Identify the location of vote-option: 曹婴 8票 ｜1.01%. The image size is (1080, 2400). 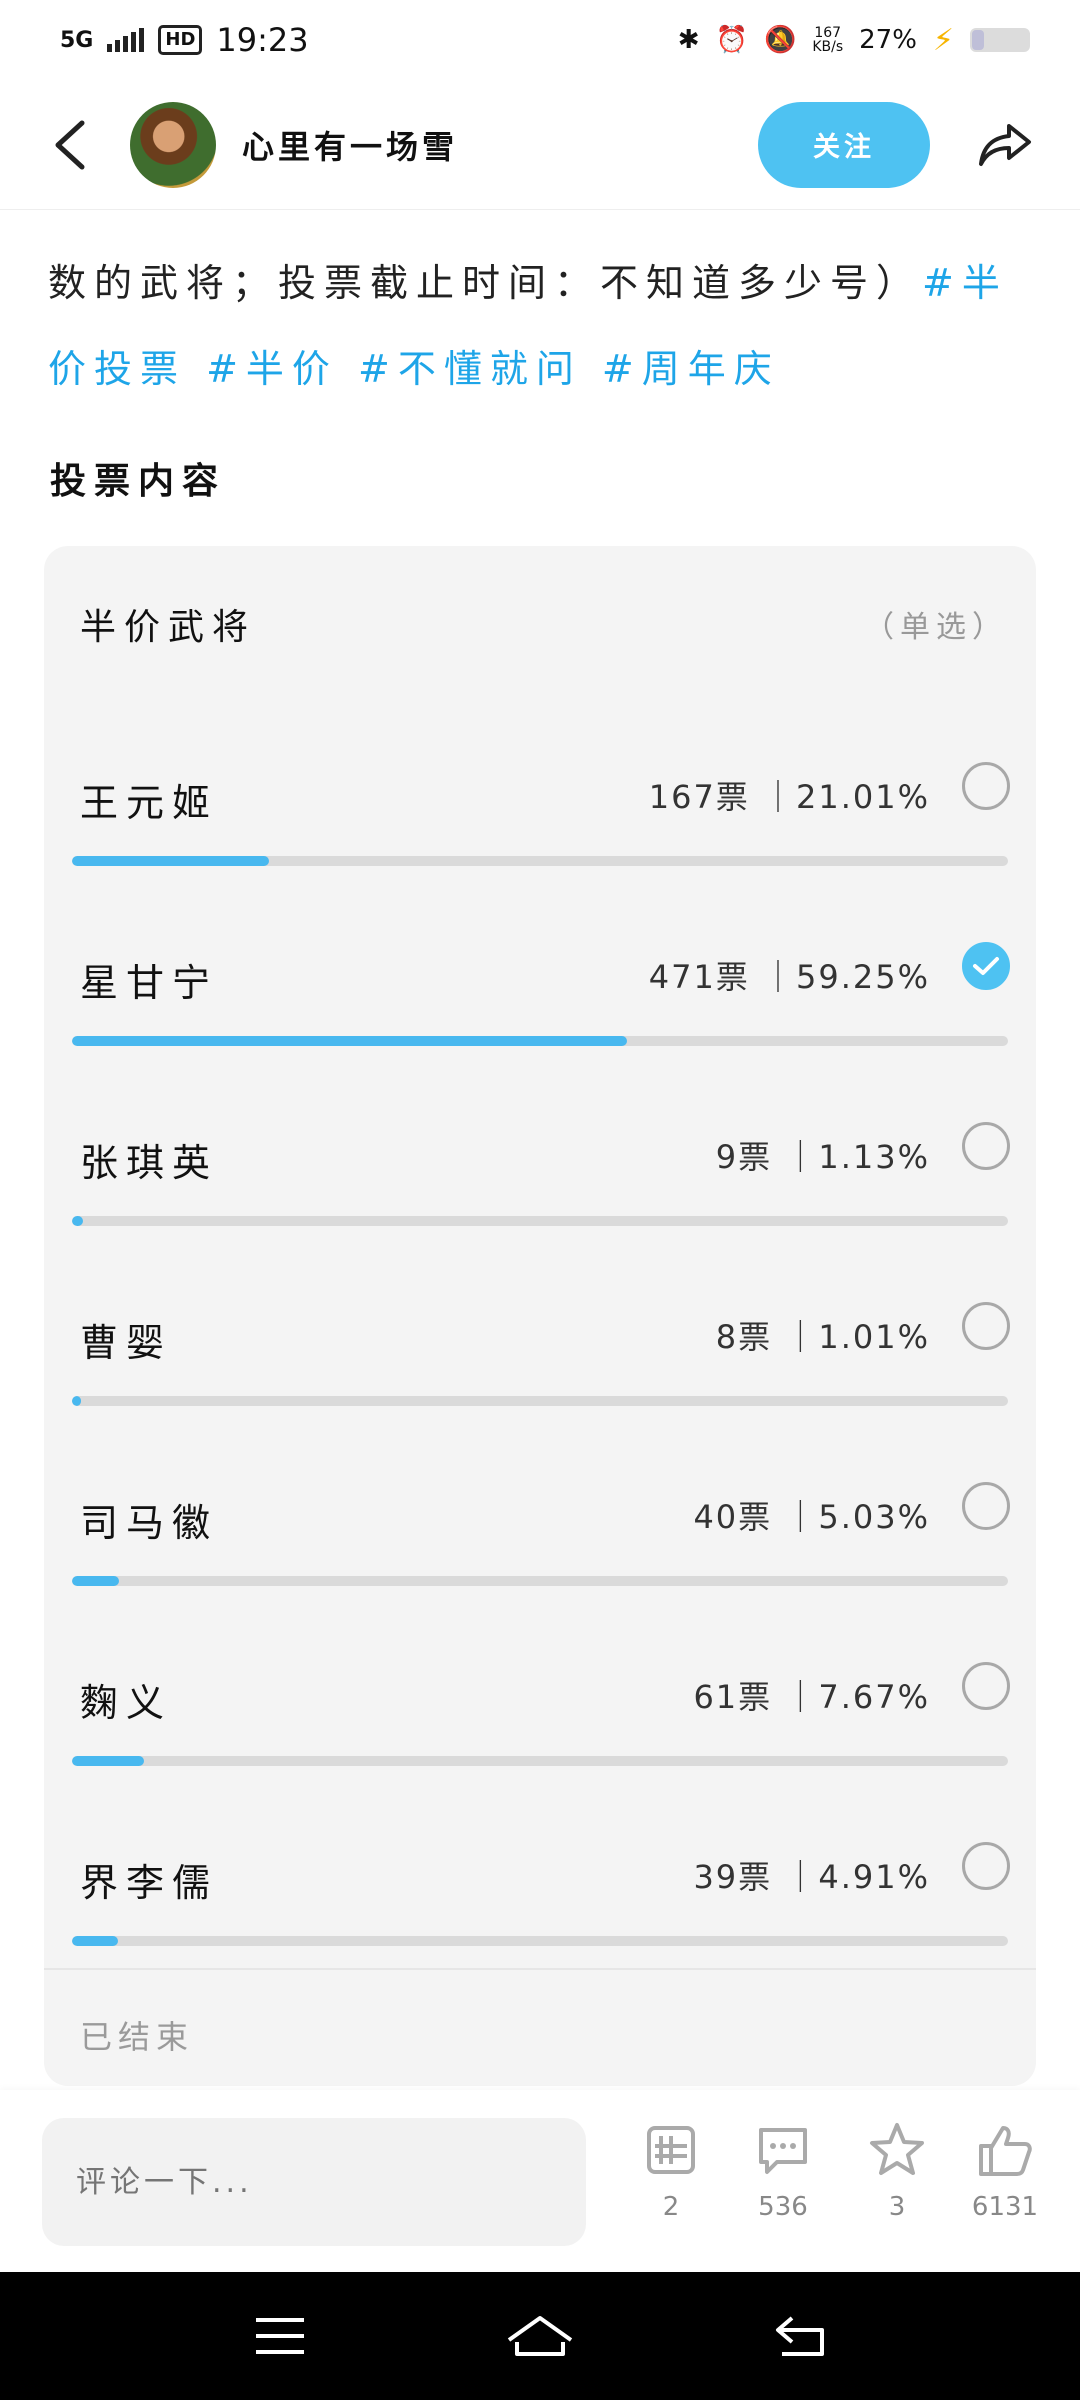
(541, 1358).